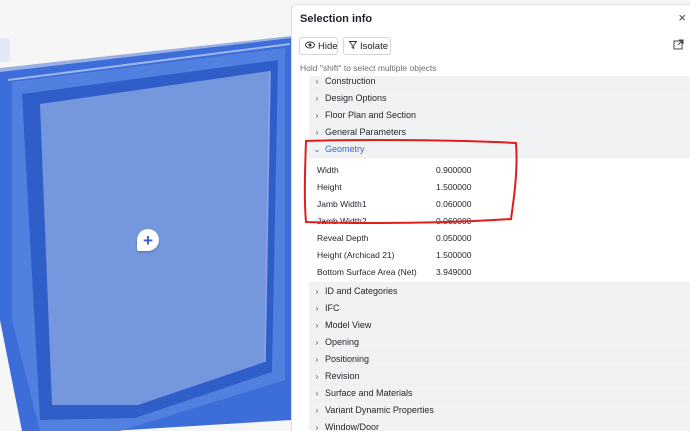 This screenshot has width=690, height=431. Describe the element at coordinates (356, 98) in the screenshot. I see `group-label: Design Options` at that location.